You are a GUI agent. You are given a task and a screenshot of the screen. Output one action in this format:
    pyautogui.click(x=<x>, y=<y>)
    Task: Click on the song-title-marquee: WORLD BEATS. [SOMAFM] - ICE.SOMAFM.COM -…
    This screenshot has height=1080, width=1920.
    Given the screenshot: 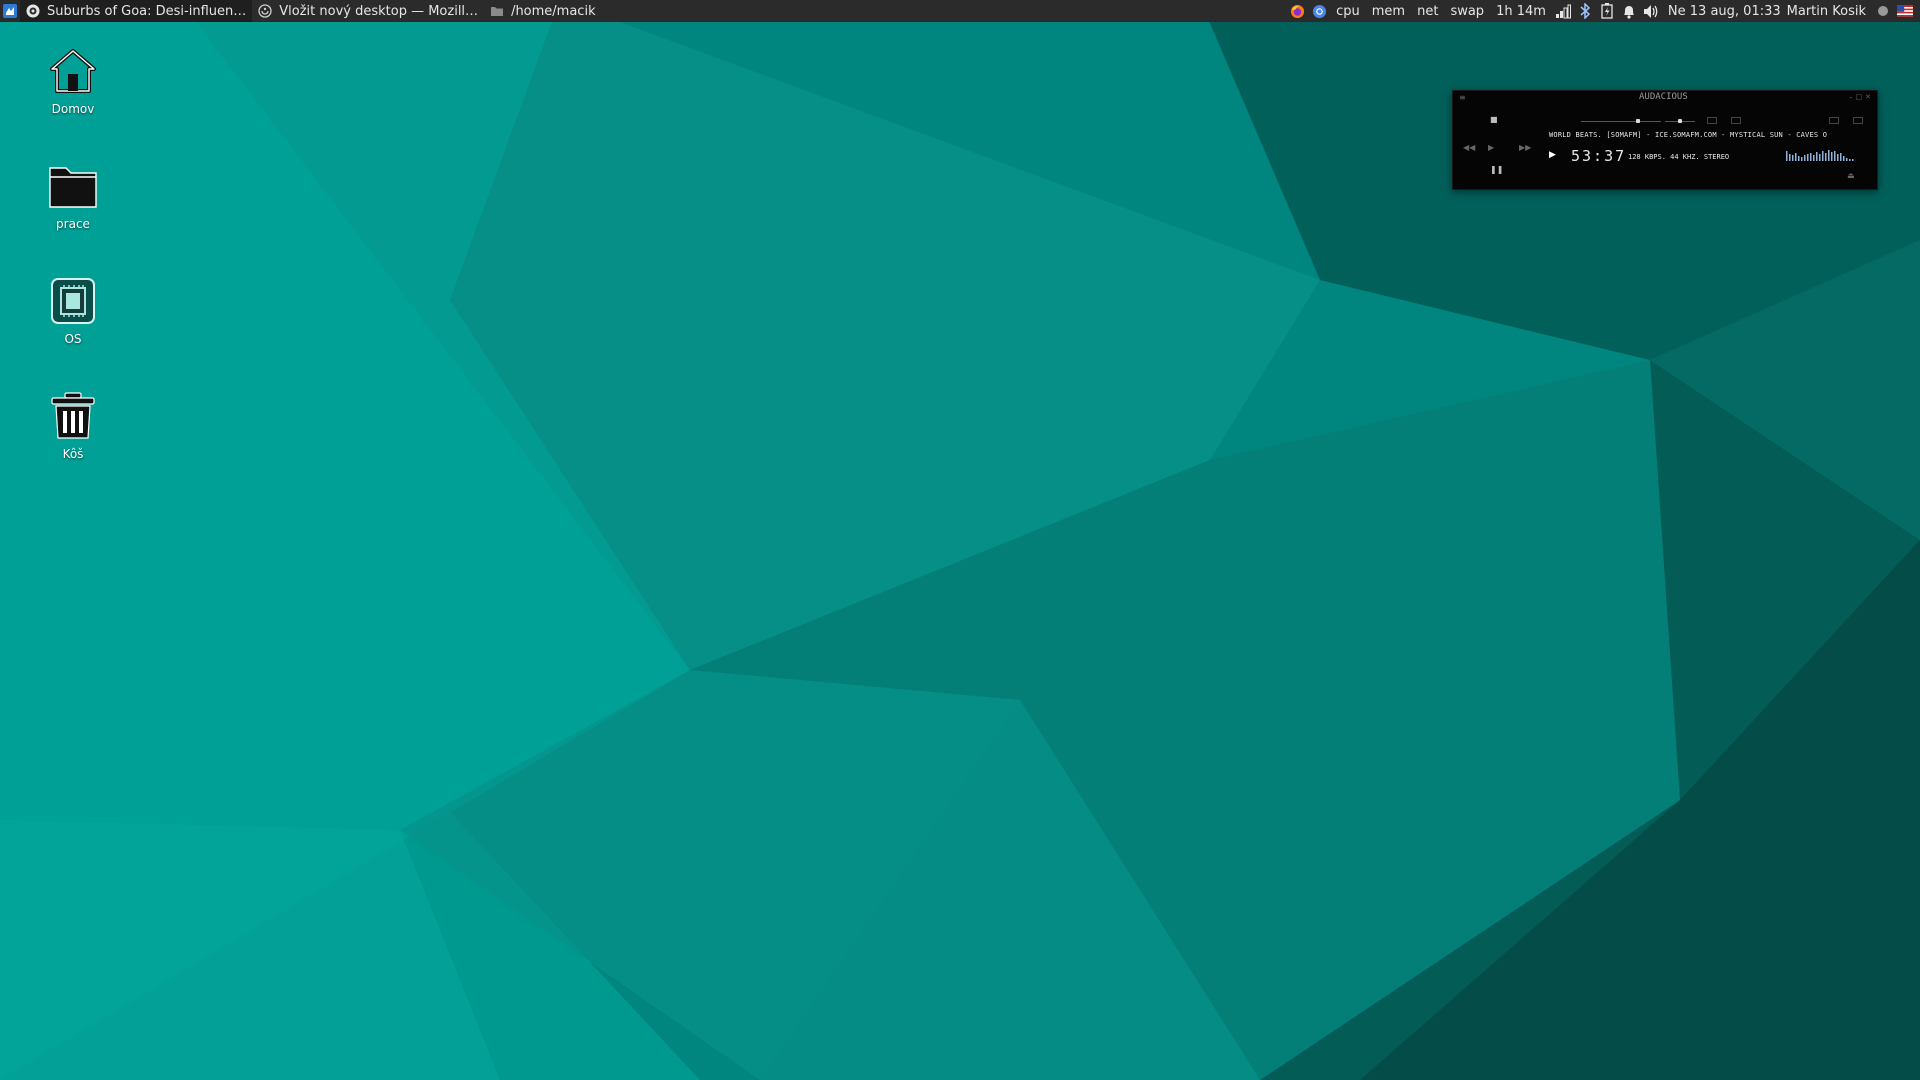 What is the action you would take?
    pyautogui.click(x=1710, y=135)
    